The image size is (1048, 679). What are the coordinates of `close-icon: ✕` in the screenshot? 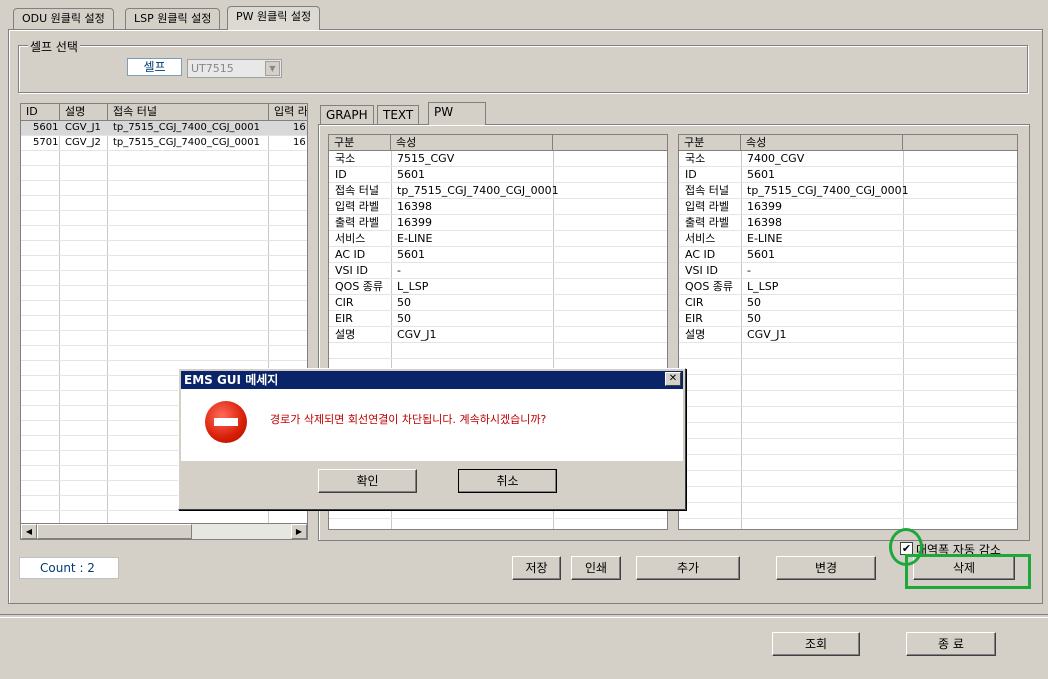 It's located at (673, 379).